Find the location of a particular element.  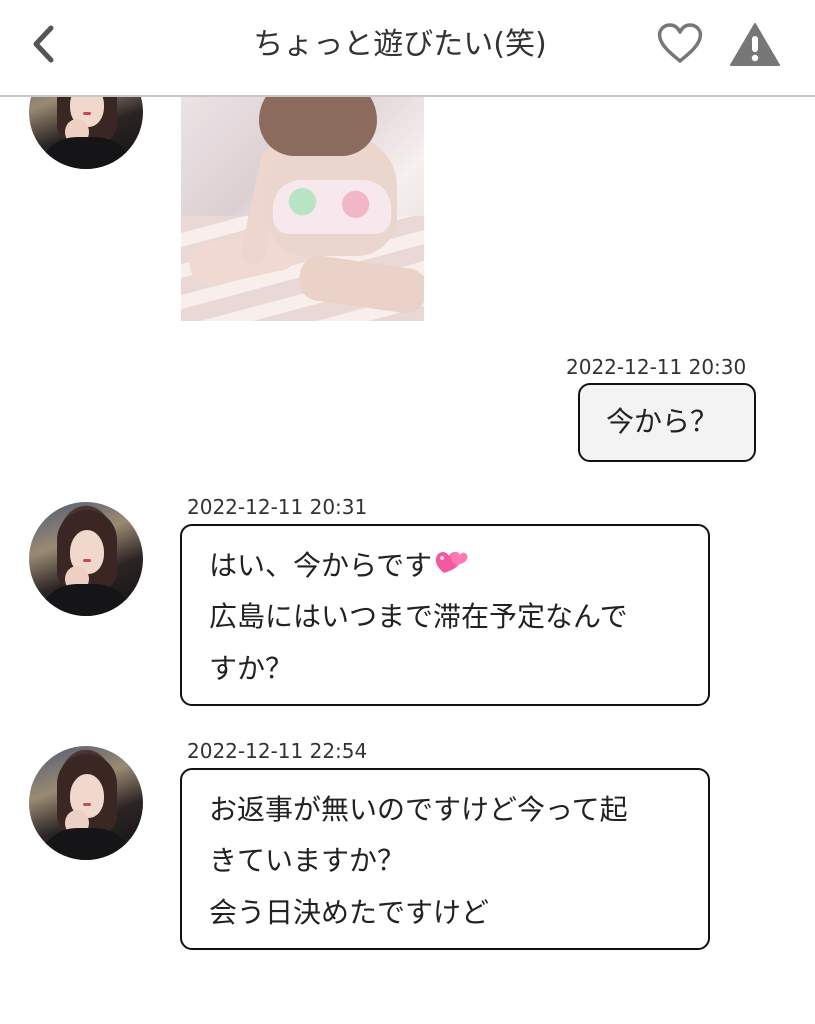

chat-header: ちょっと遊びたい(笑) is located at coordinates (407, 48).